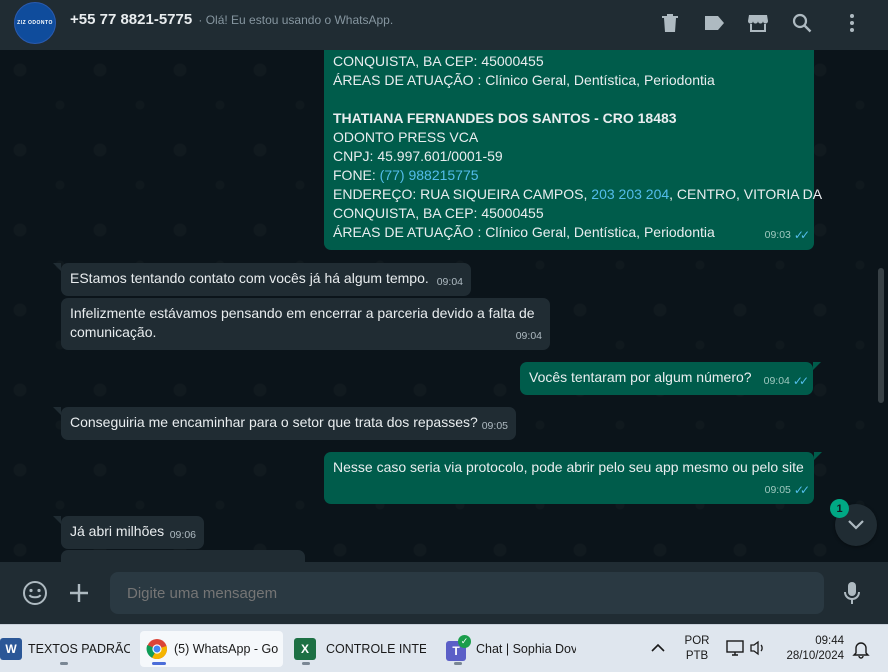 This screenshot has height=672, width=888. I want to click on message-incoming: Já abri milhões 09:06, so click(128, 532).